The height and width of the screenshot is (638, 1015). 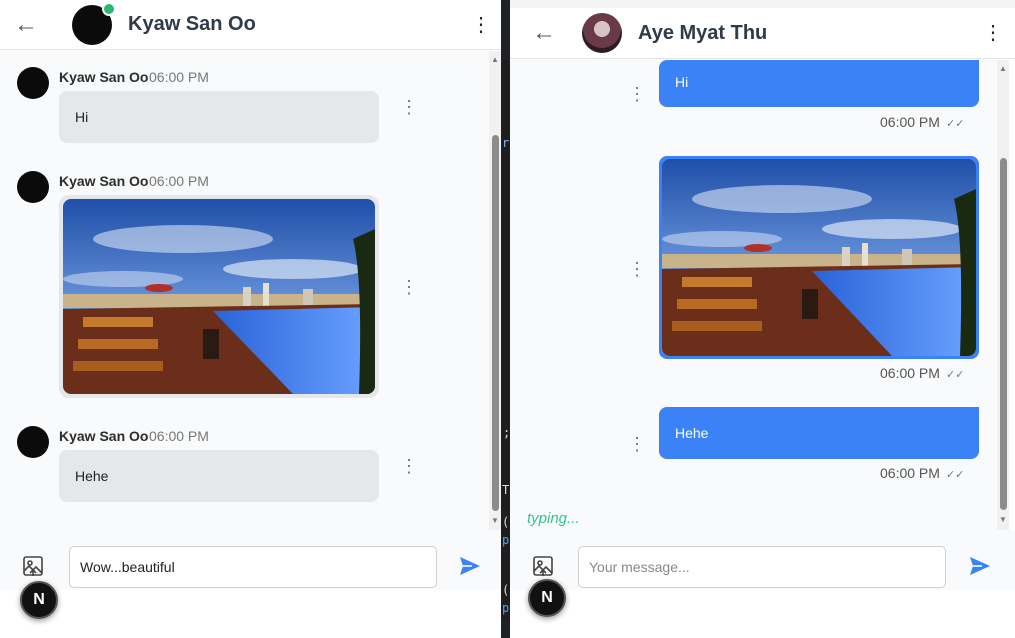 I want to click on contact-name: Aye Myat Thu, so click(x=703, y=32).